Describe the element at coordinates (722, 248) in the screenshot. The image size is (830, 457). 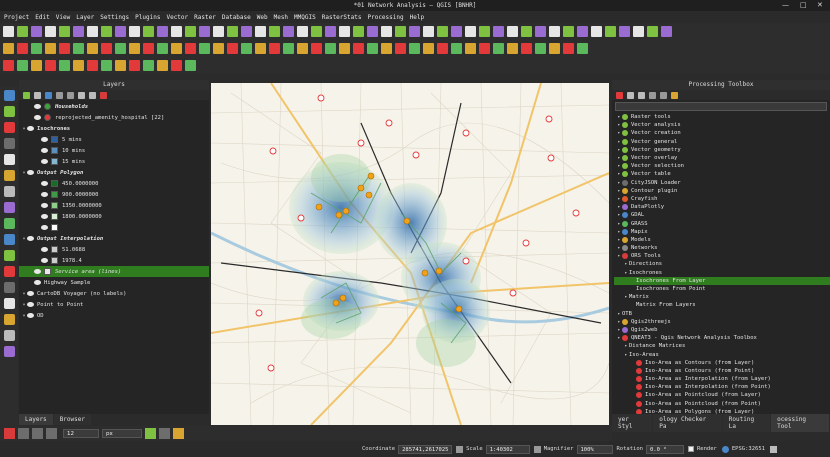
I see `toolbox-item: ▸ Networks` at that location.